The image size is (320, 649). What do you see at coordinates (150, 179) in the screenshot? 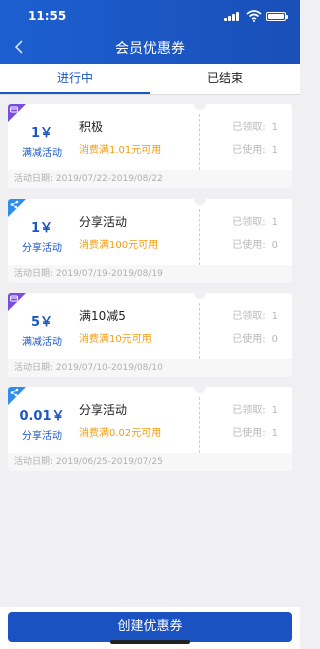
I see `coupon-date: 活动日期: 2019/07/22-2019/08/22` at bounding box center [150, 179].